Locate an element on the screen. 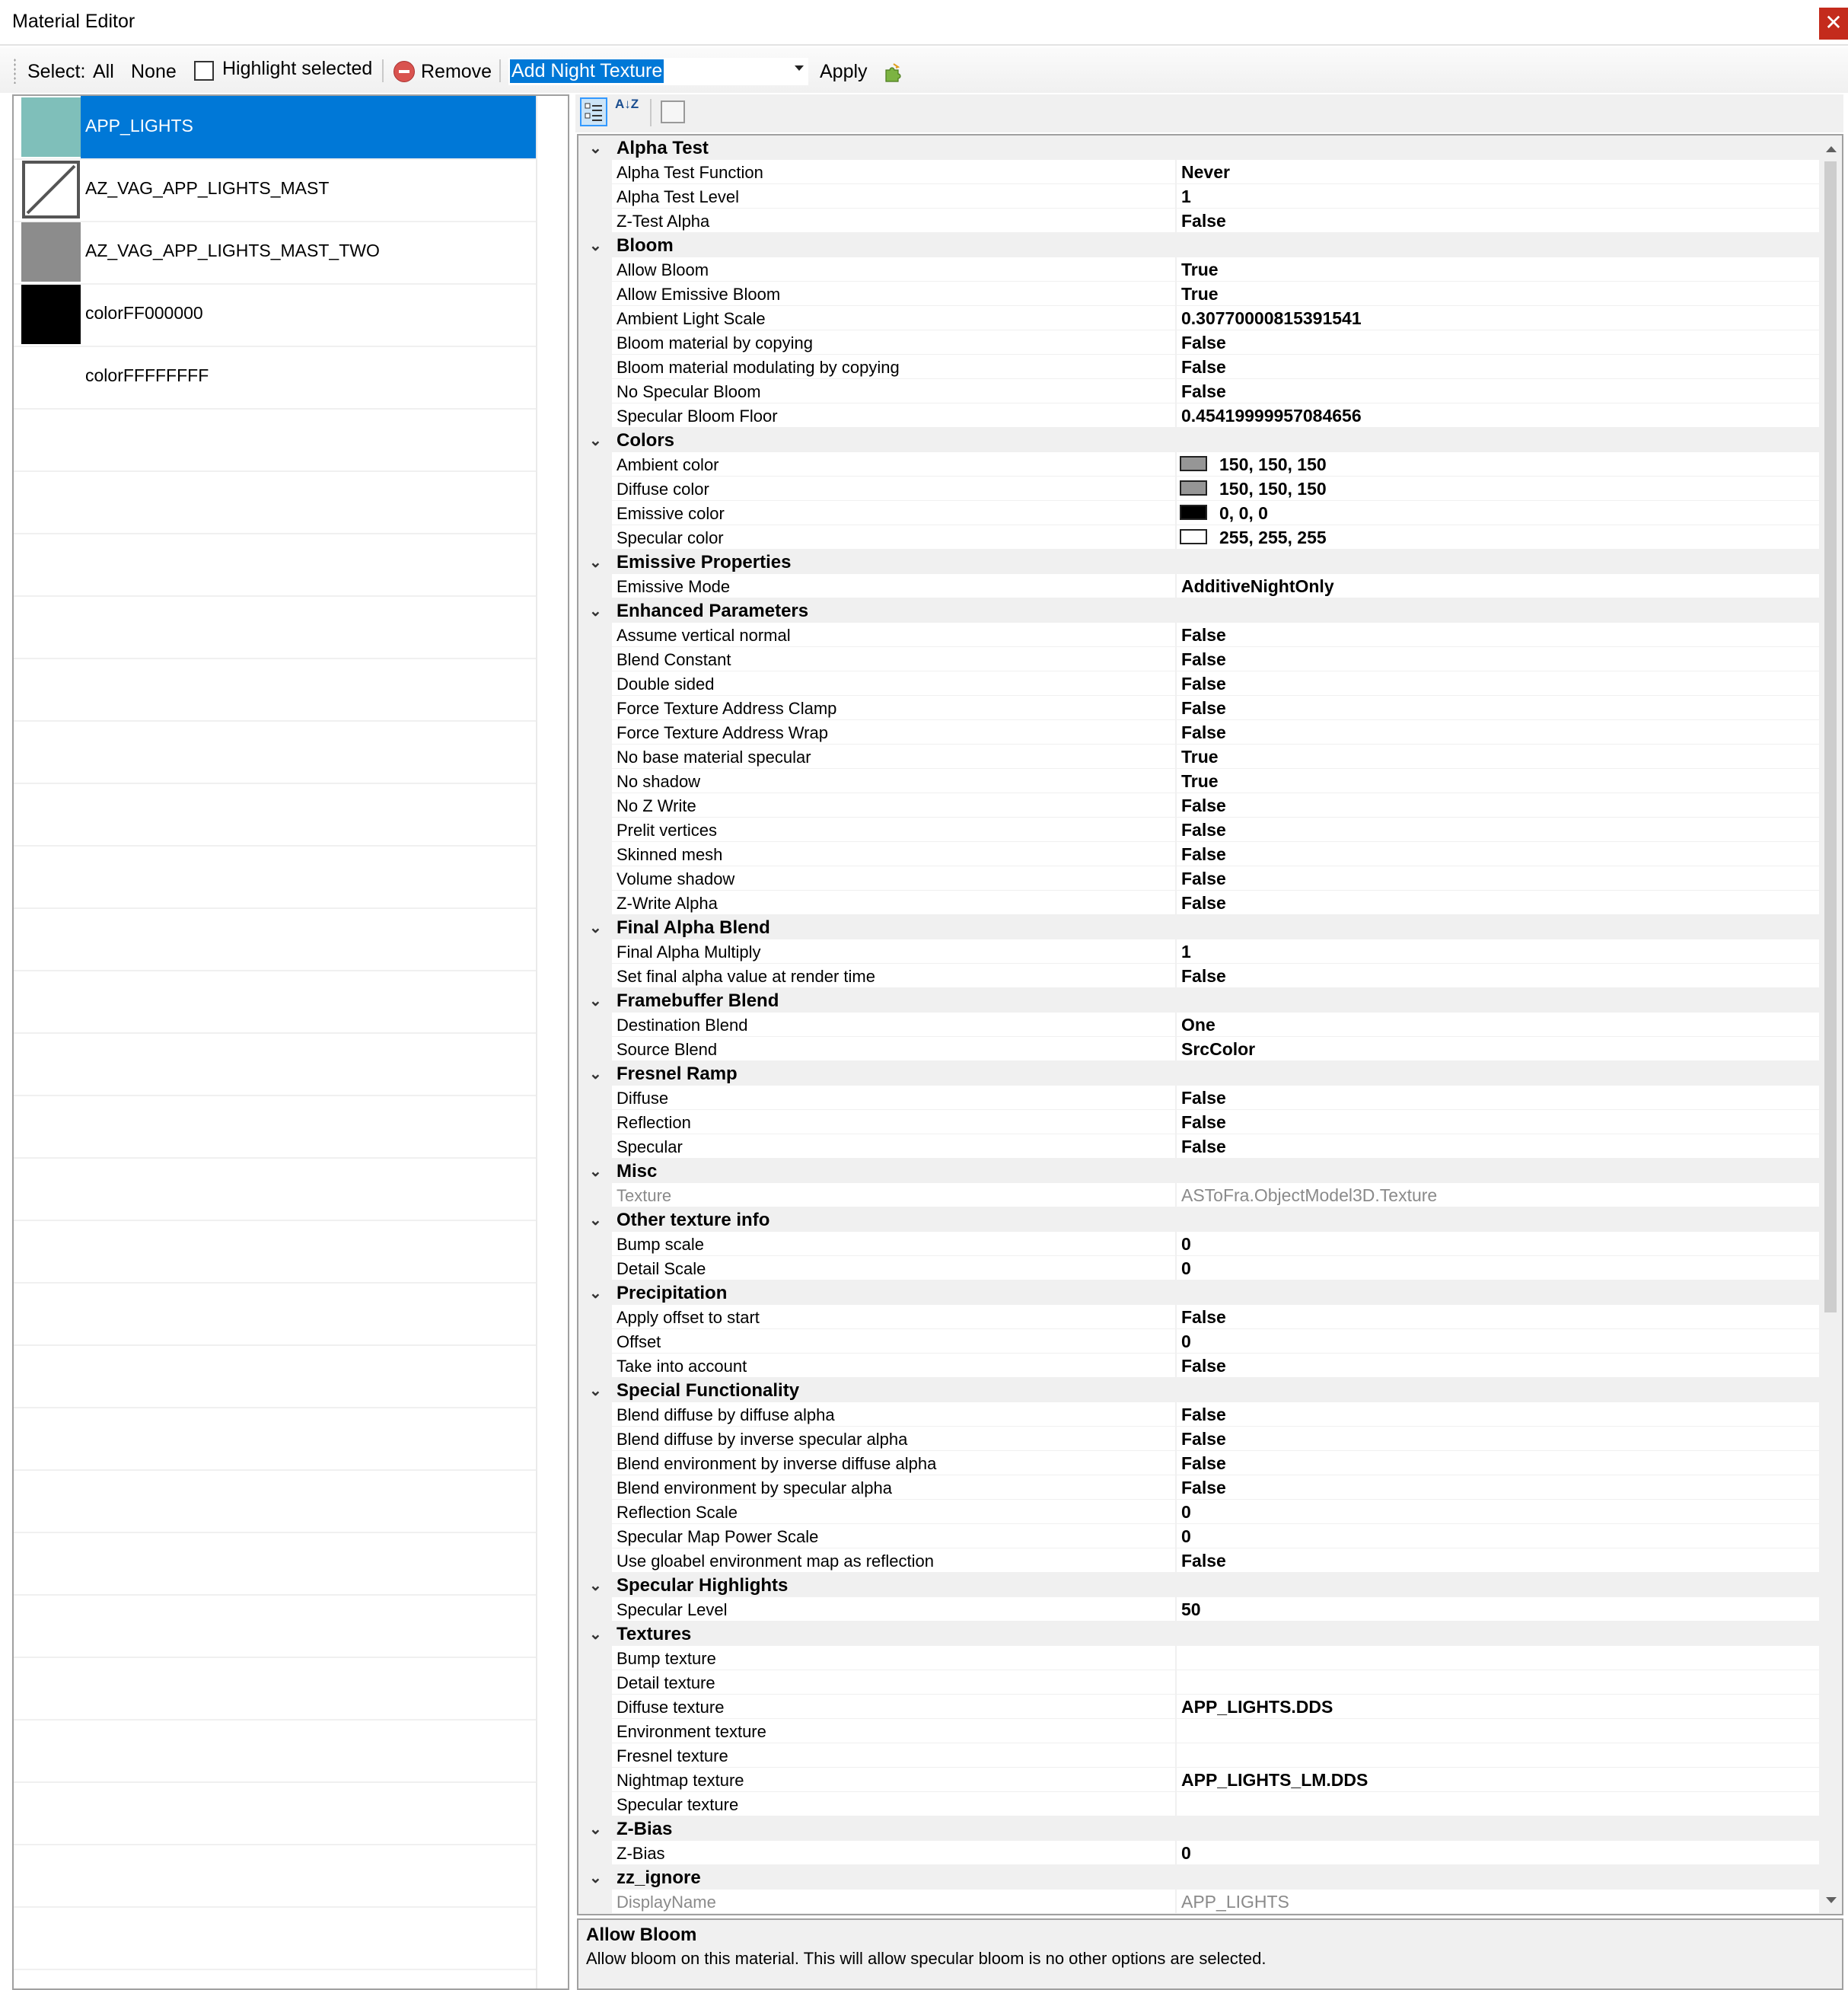 This screenshot has width=1848, height=1990. property-row: Detail texture is located at coordinates (1199, 1683).